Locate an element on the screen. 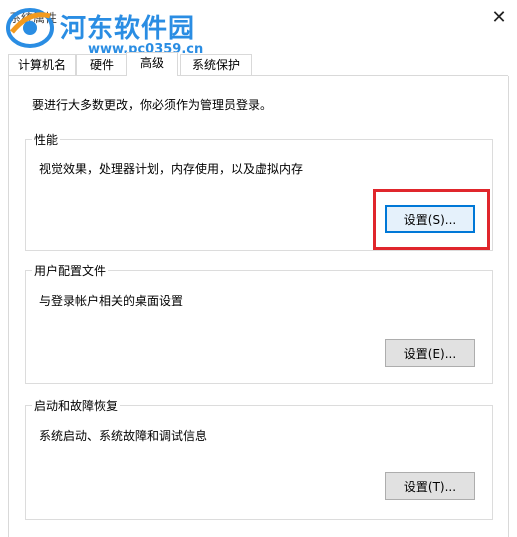 This screenshot has height=537, width=517. tab-computer-name: 计算机名 is located at coordinates (42, 64).